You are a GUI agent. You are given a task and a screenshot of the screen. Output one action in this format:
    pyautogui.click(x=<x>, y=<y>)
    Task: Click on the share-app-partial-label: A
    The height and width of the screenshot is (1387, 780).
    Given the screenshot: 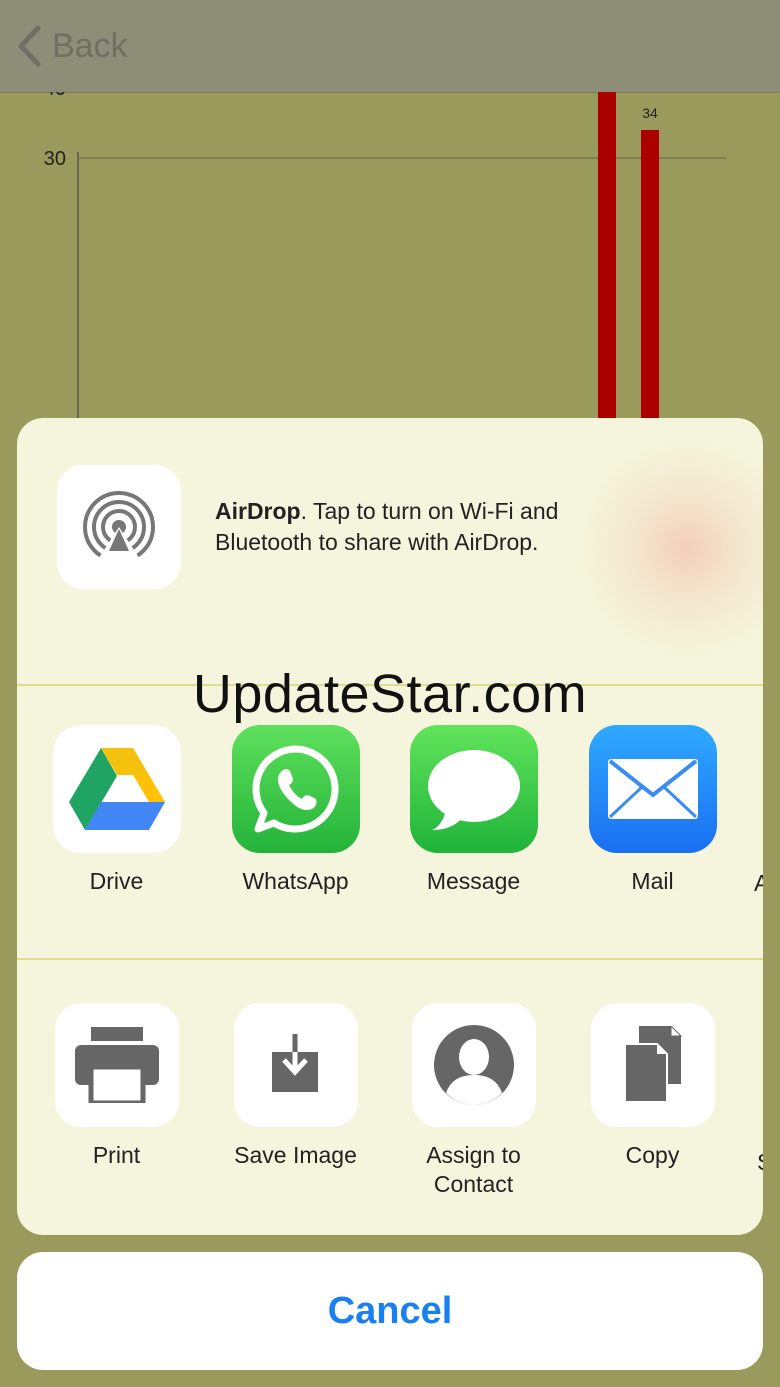 What is the action you would take?
    pyautogui.click(x=758, y=883)
    